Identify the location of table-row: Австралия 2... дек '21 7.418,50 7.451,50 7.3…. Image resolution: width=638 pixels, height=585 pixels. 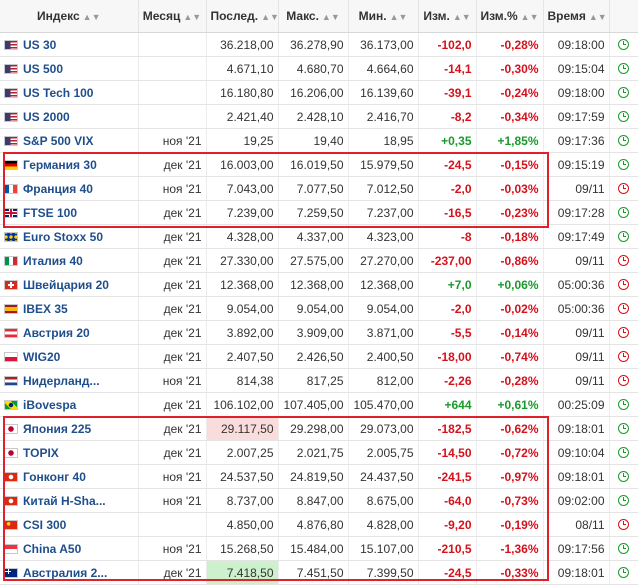
(319, 572).